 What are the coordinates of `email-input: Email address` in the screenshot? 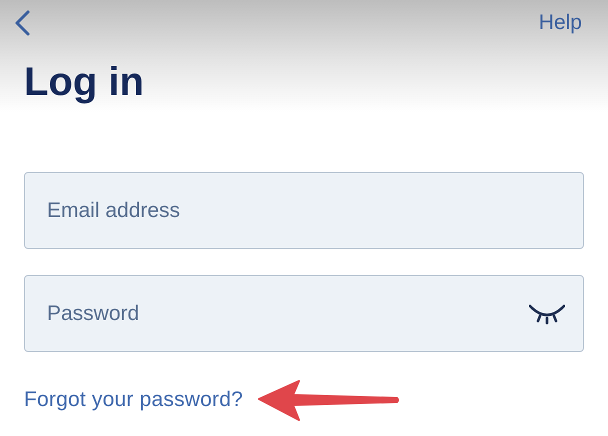 It's located at (306, 211).